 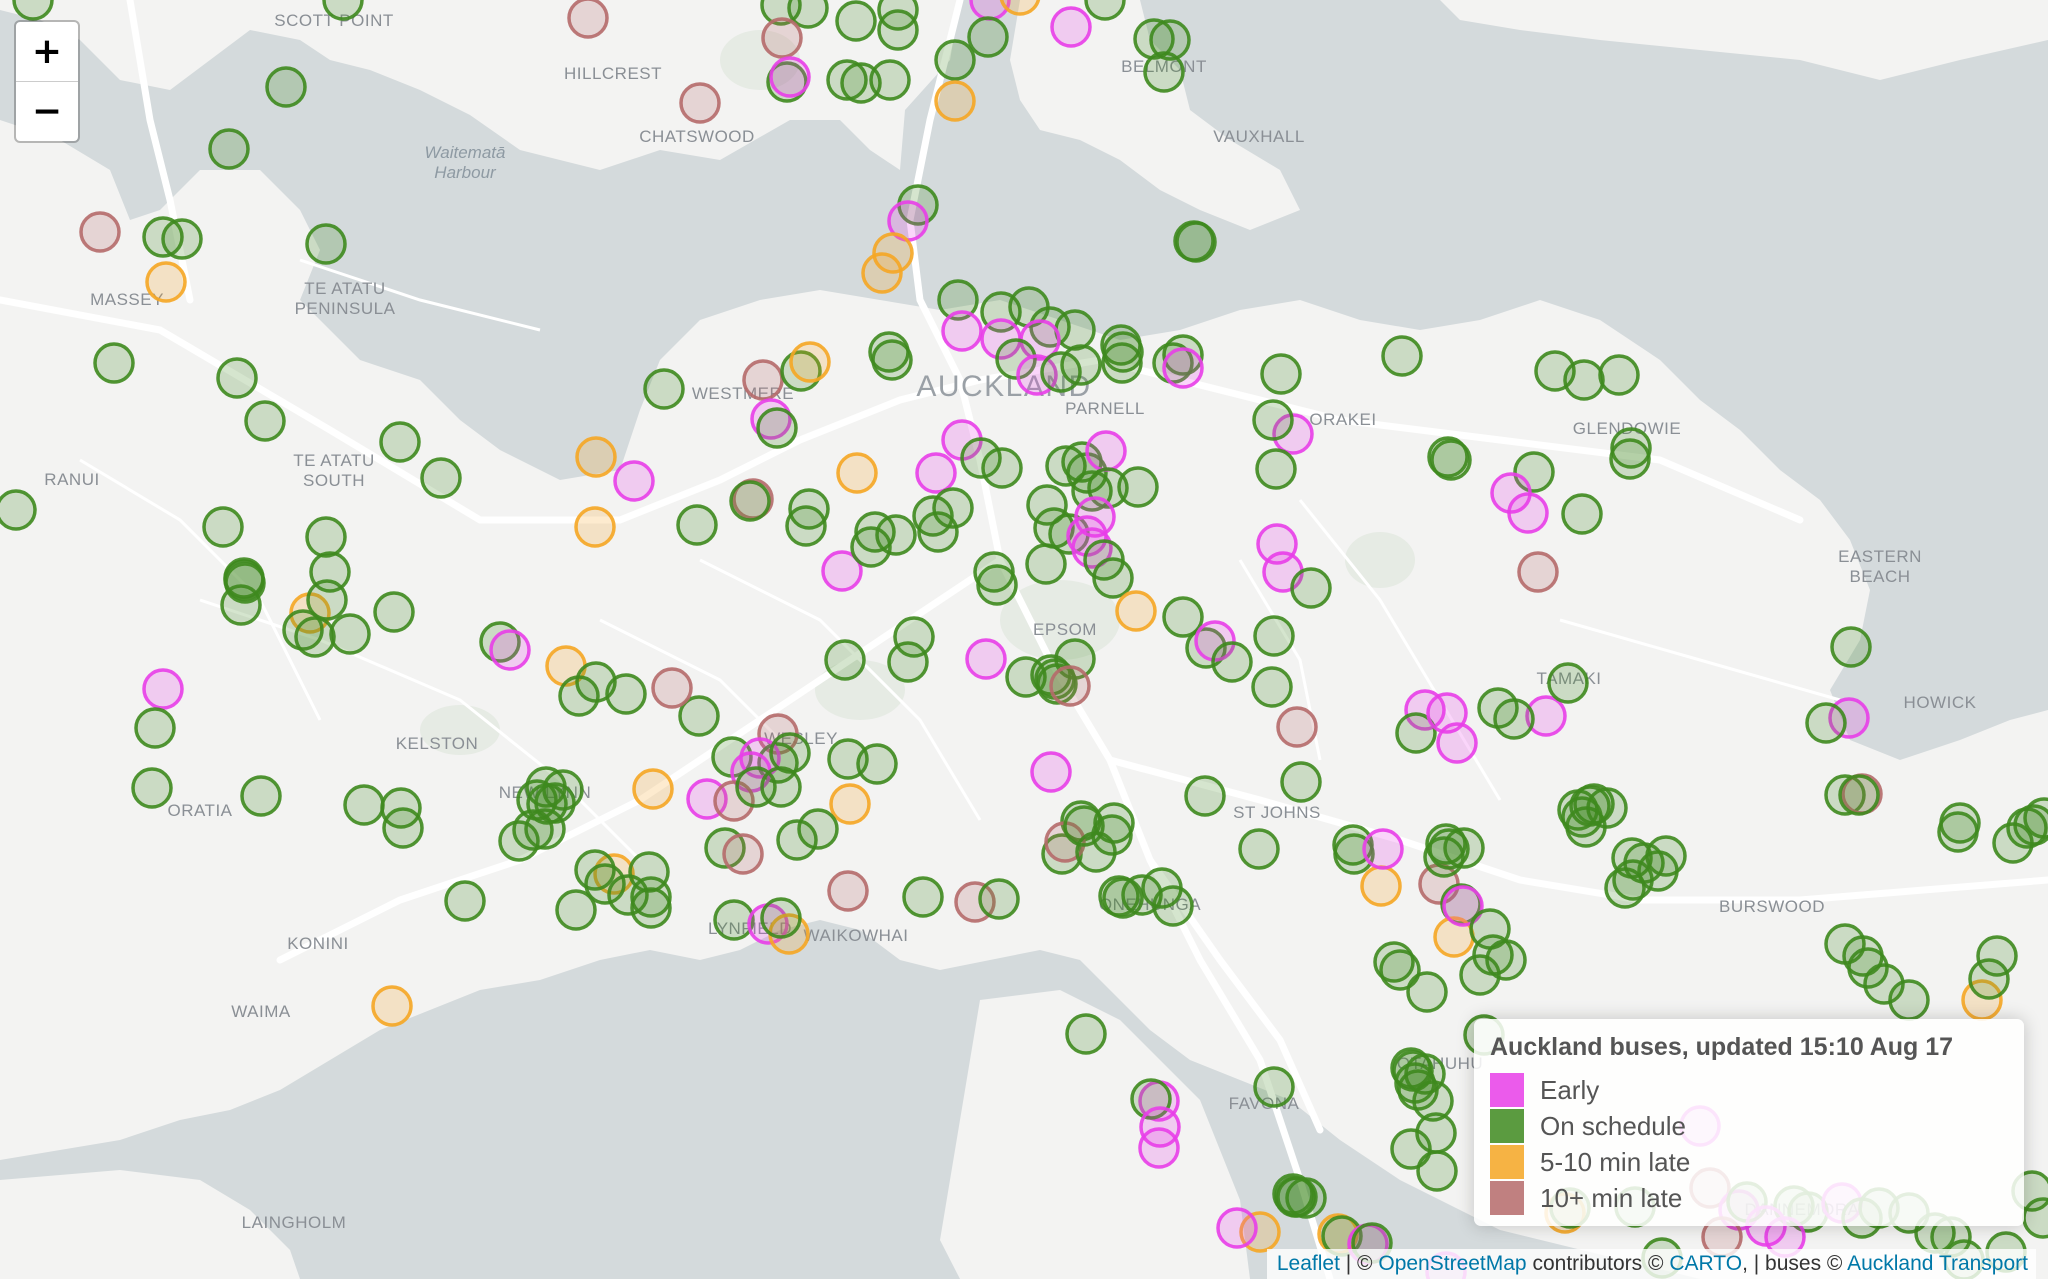 What do you see at coordinates (1308, 1263) in the screenshot?
I see `leaflet-link: Leaflet` at bounding box center [1308, 1263].